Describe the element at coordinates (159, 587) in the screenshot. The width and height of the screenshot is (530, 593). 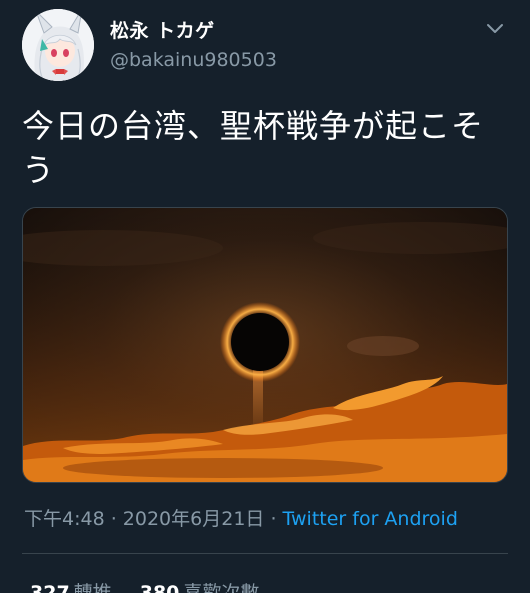
I see `likes-count: 380` at that location.